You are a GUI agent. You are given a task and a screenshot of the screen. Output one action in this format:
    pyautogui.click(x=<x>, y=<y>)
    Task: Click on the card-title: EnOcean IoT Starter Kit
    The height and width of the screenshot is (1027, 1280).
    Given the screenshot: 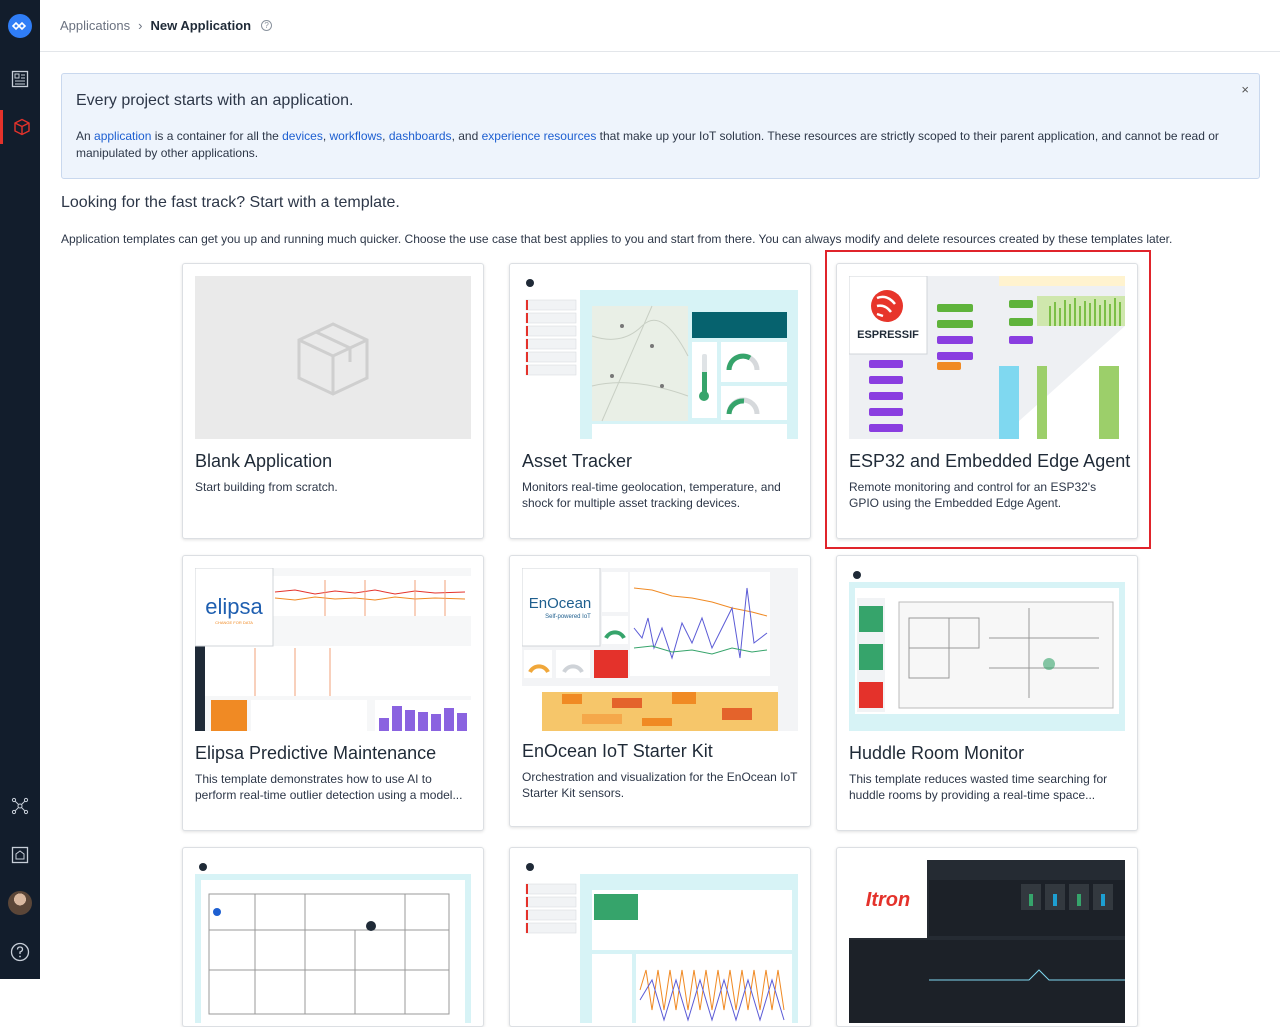 What is the action you would take?
    pyautogui.click(x=617, y=751)
    